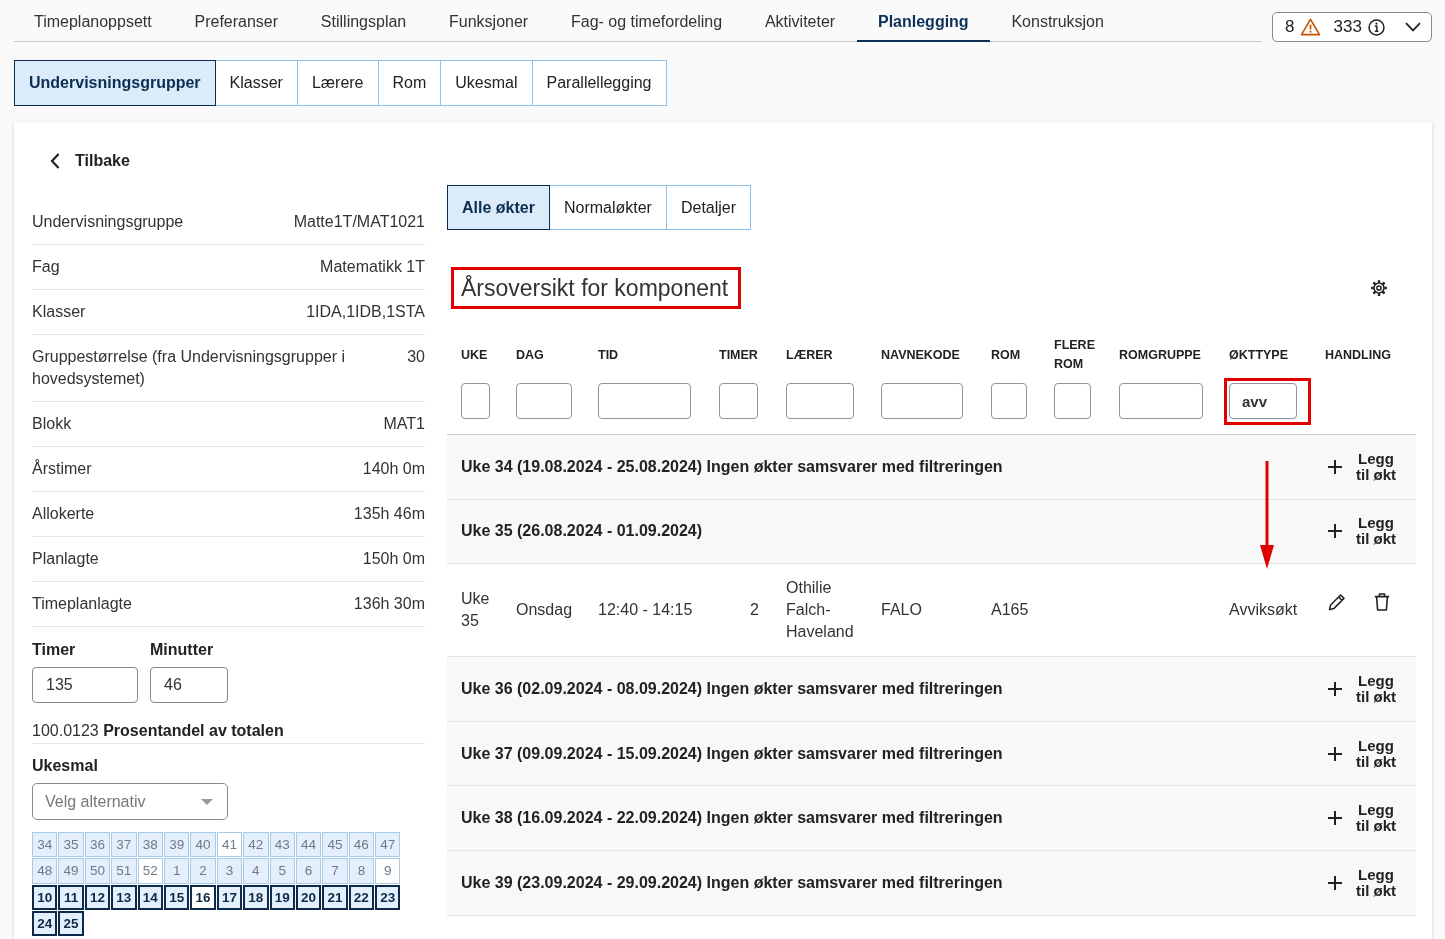 This screenshot has width=1445, height=939. I want to click on week-cell: 4, so click(256, 871).